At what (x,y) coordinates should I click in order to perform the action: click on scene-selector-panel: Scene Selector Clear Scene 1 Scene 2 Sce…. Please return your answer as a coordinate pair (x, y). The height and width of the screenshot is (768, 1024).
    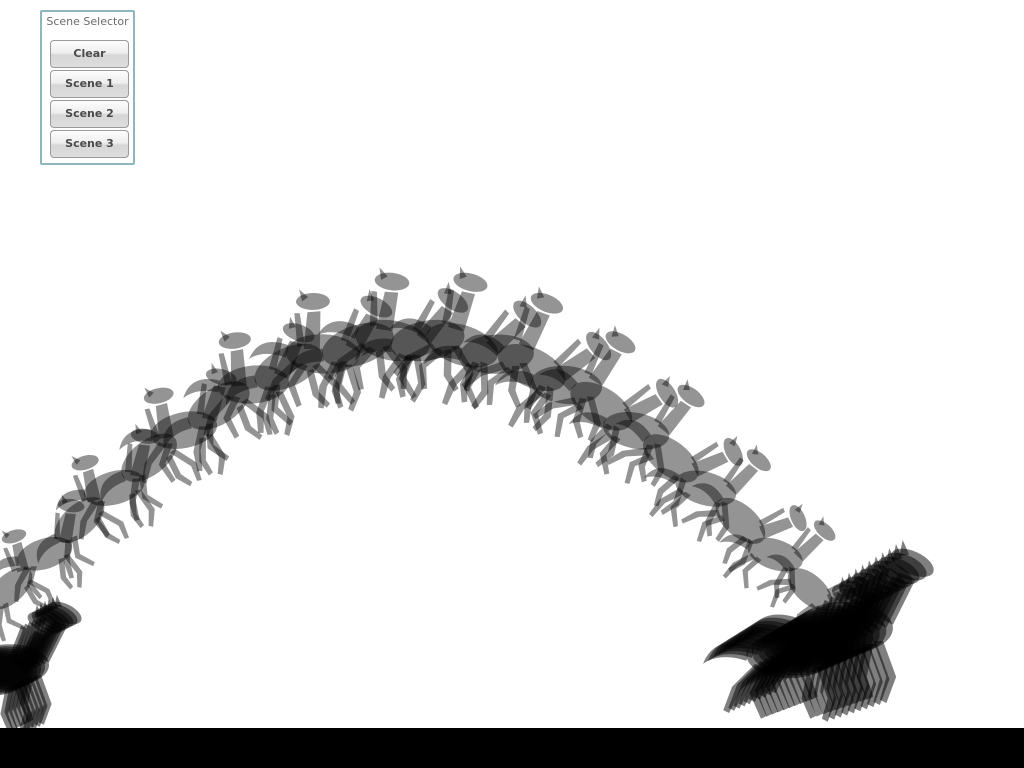
    Looking at the image, I should click on (87, 87).